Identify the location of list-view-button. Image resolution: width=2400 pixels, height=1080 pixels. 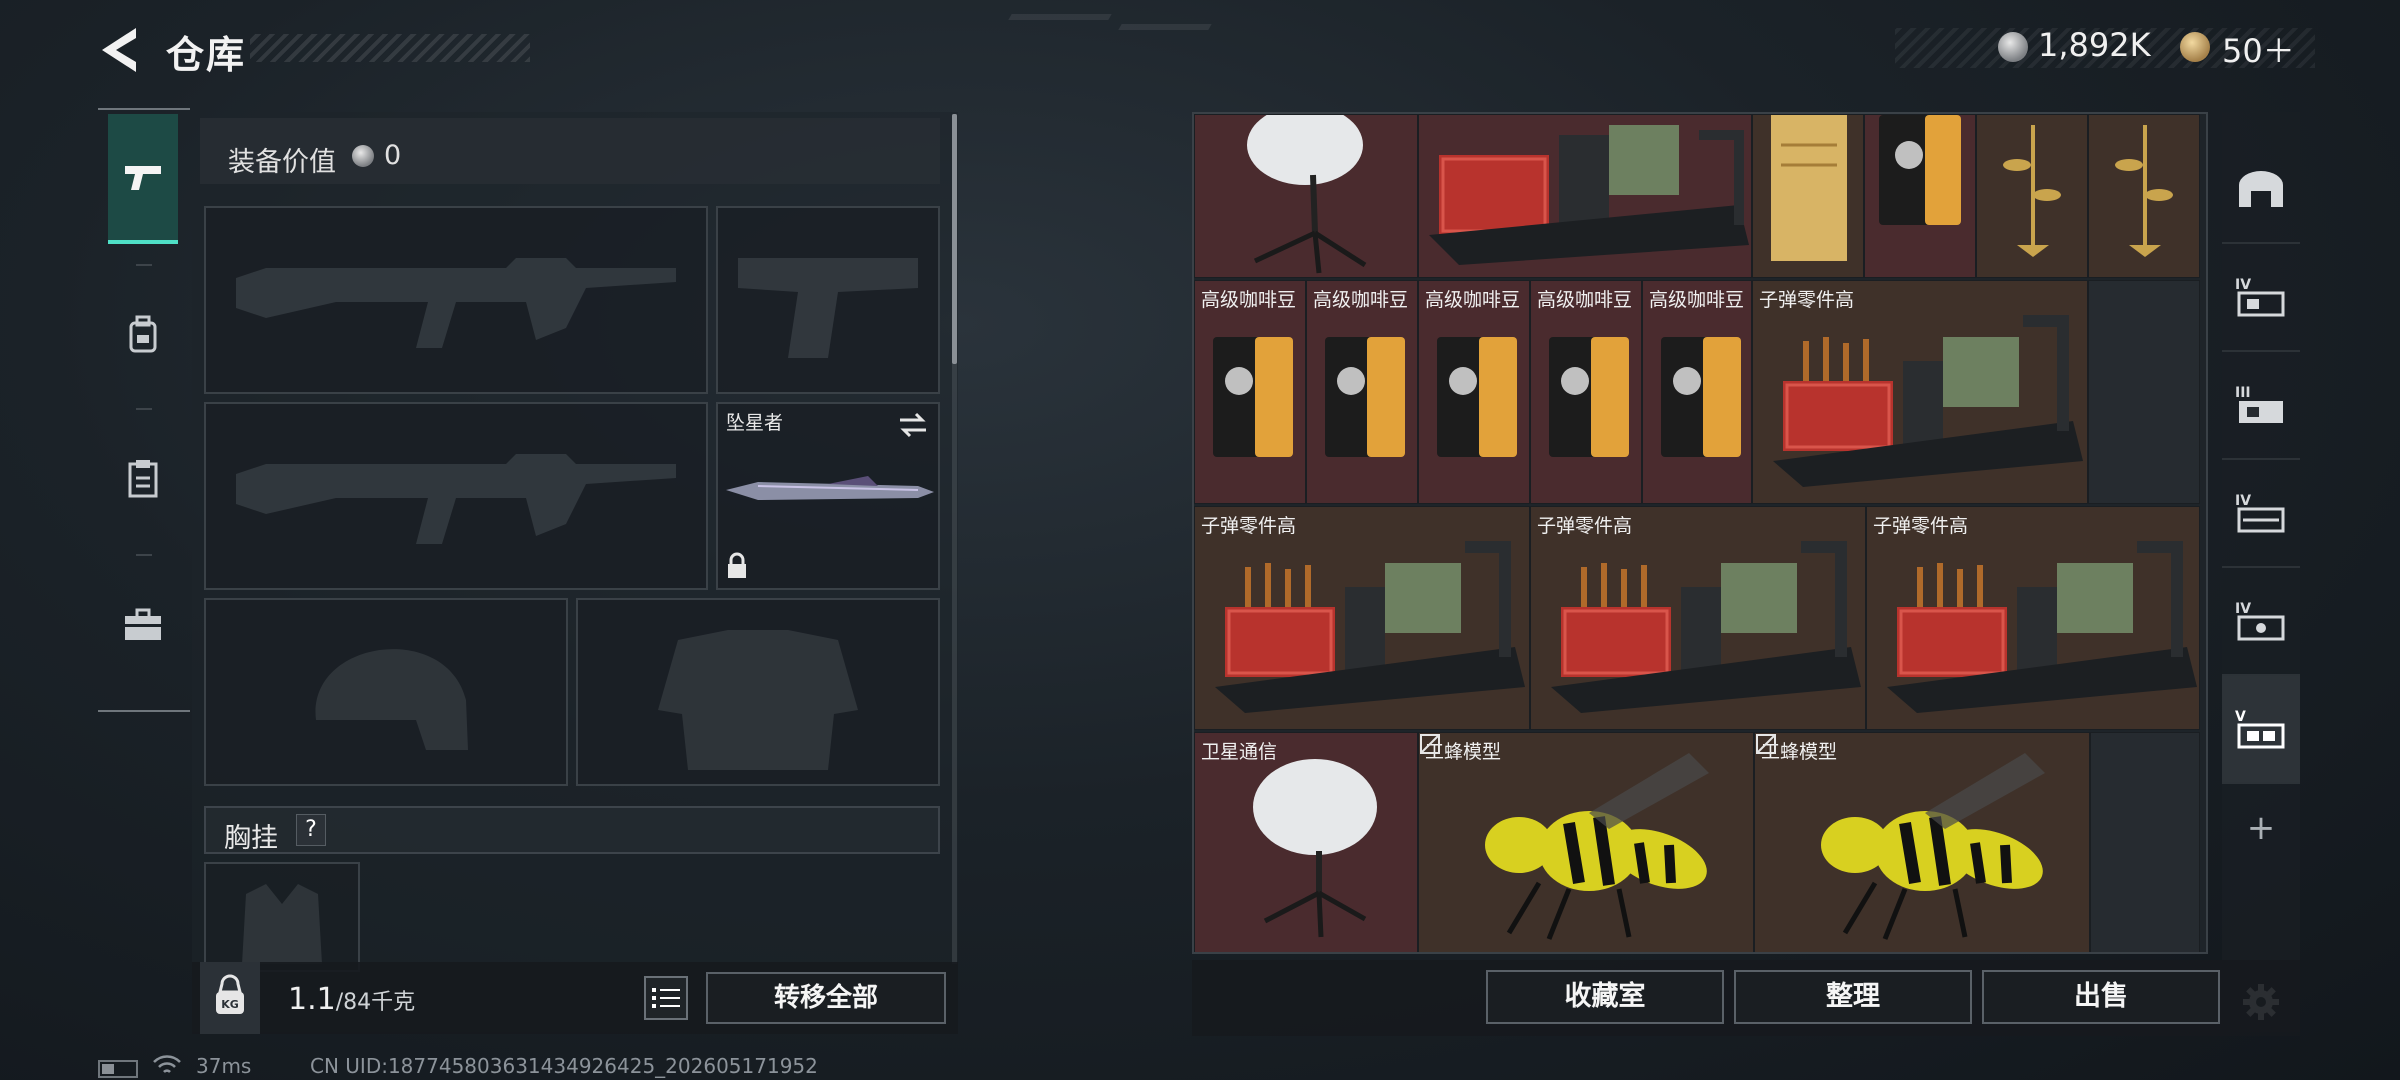
(666, 998).